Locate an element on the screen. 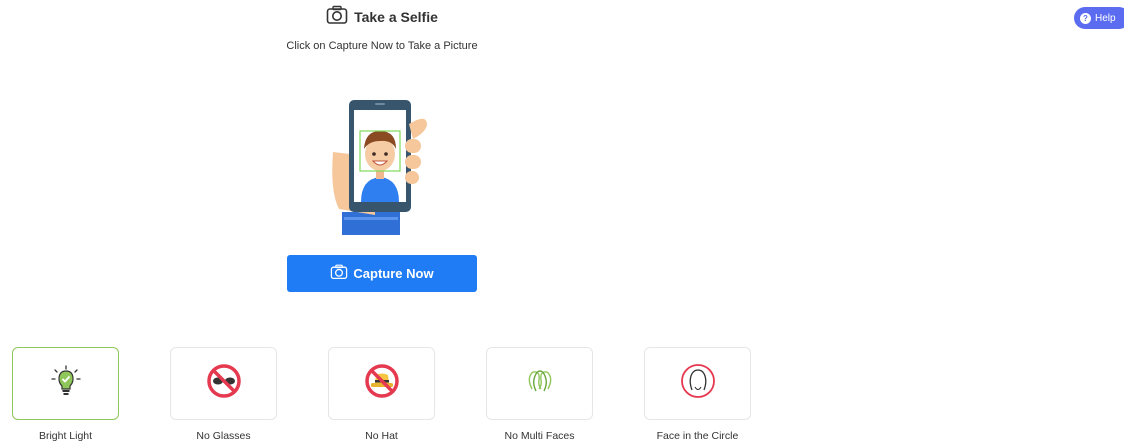  tip-no-multi-faces: No Multi Faces is located at coordinates (539, 394).